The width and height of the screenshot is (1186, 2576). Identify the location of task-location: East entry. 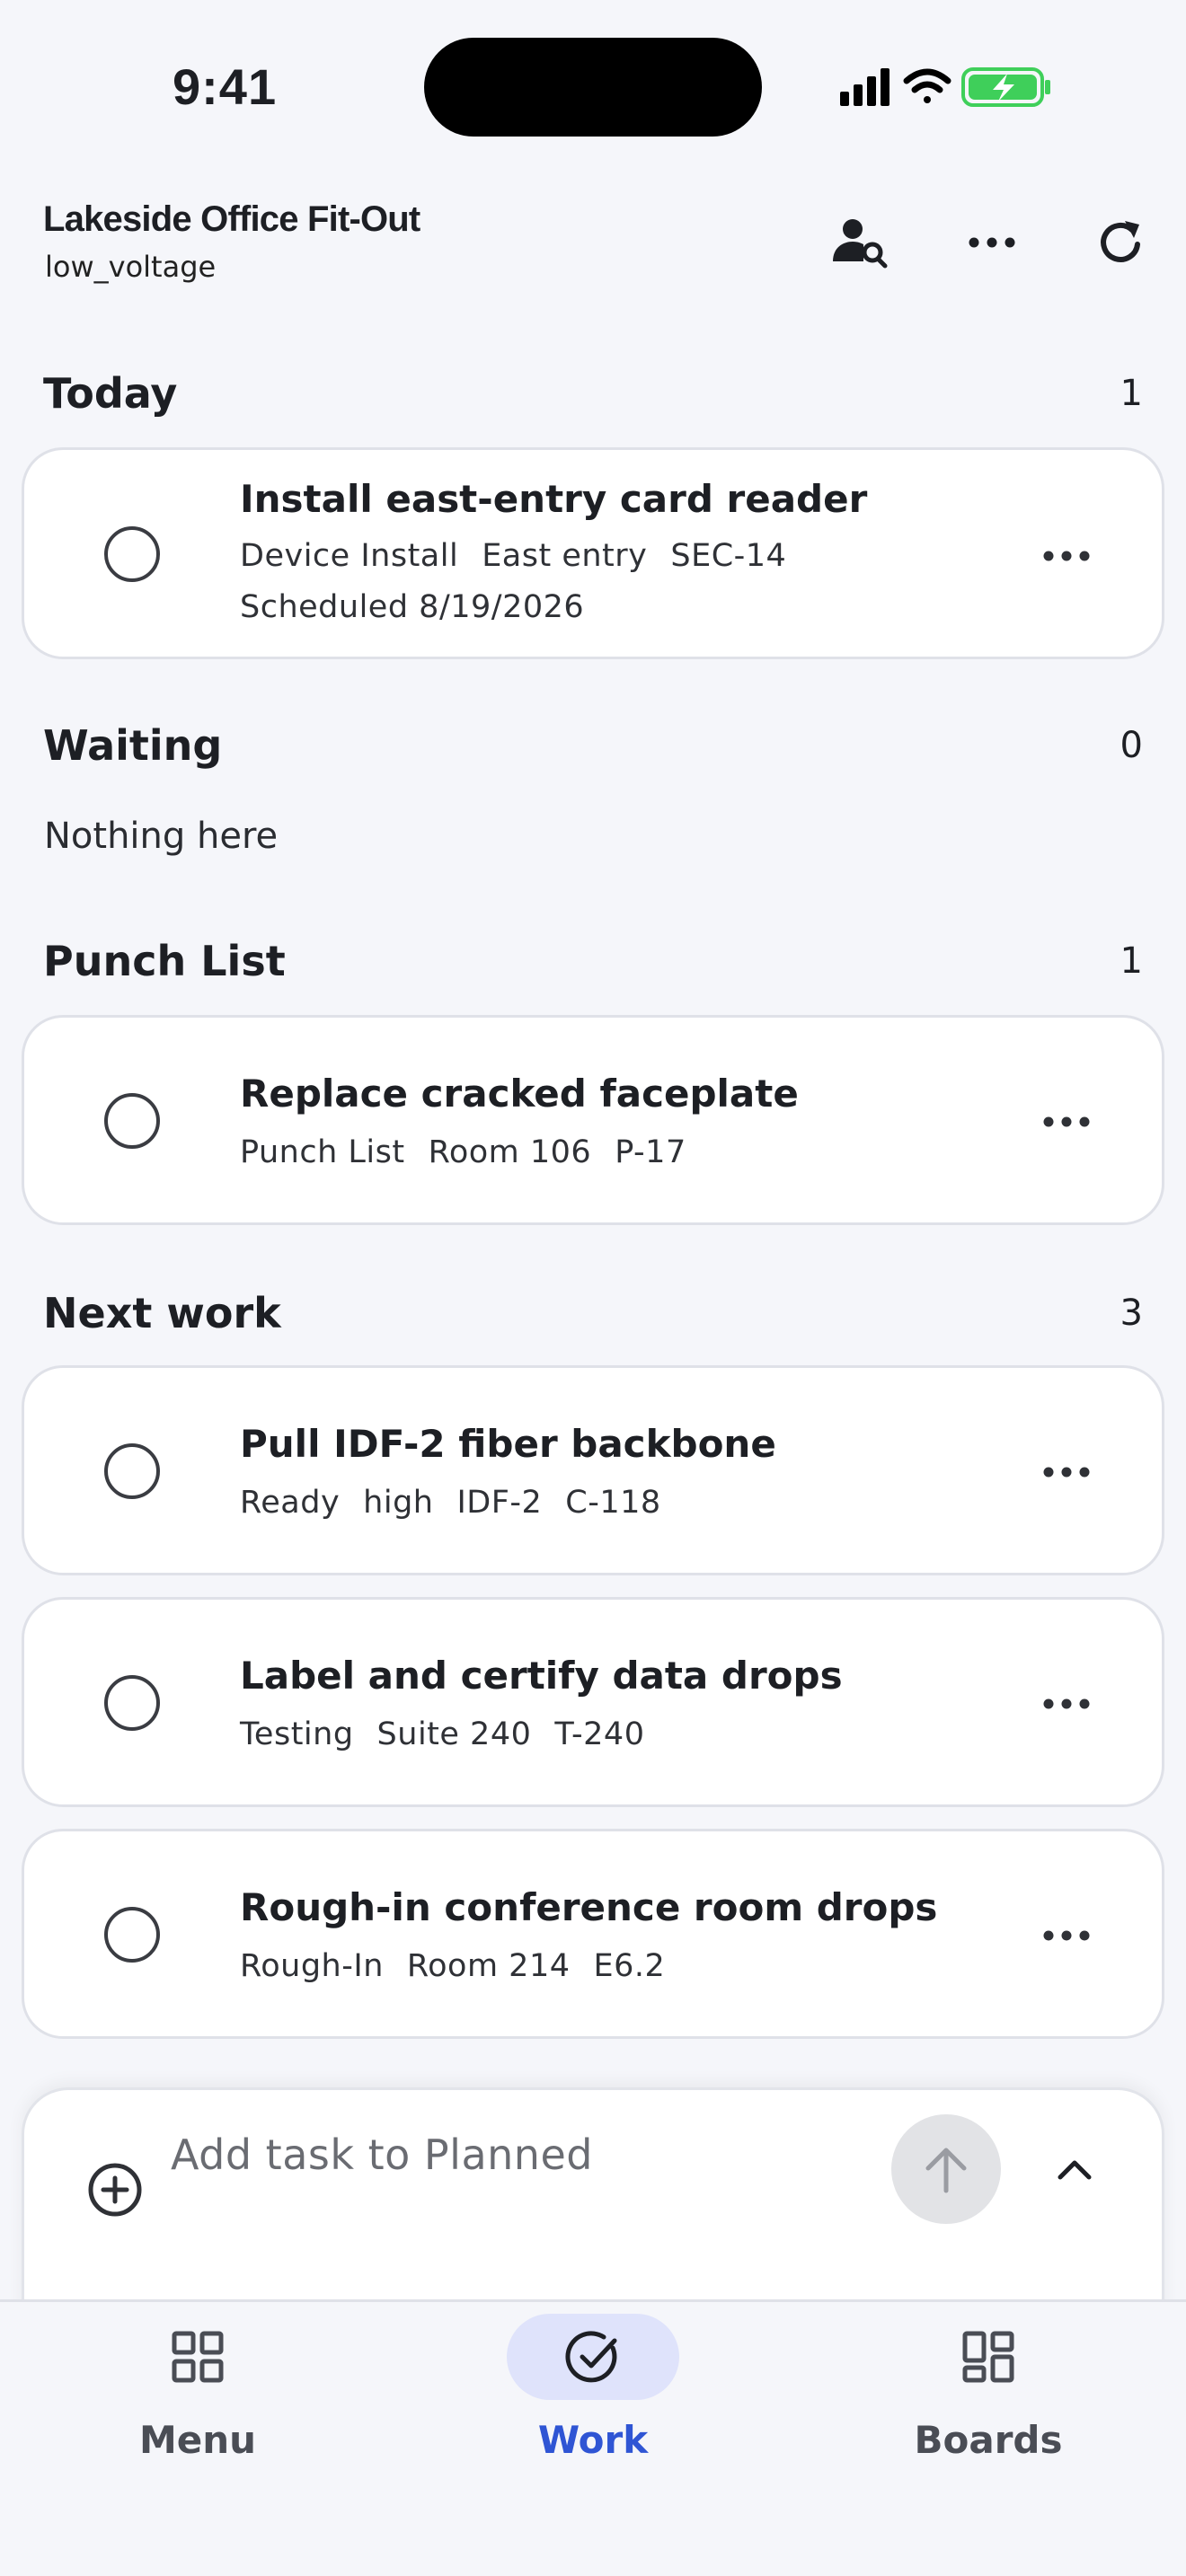
(565, 556).